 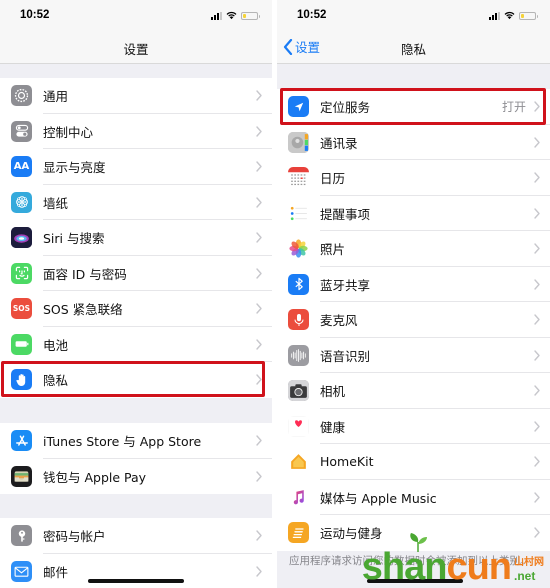 I want to click on home-indicator, so click(x=136, y=581).